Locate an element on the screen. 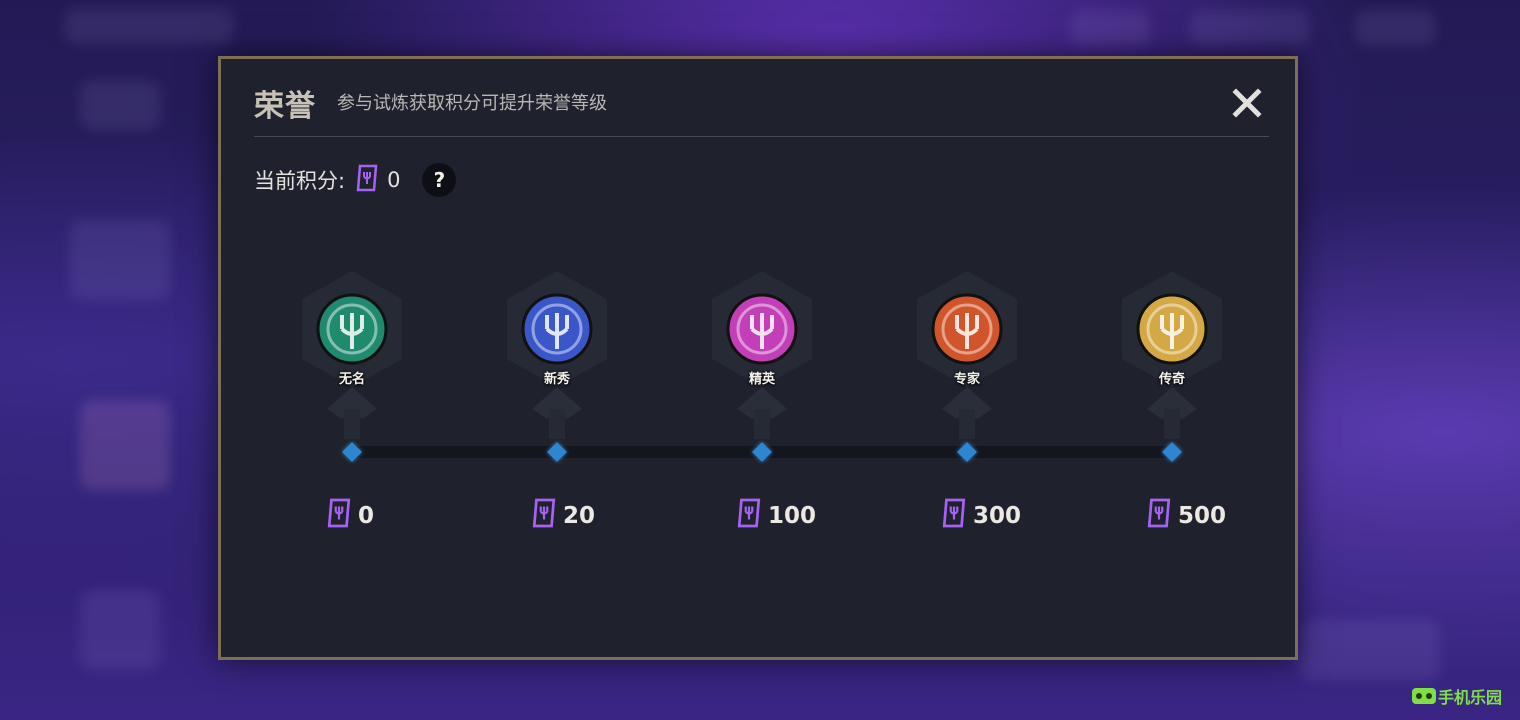 The height and width of the screenshot is (720, 1520). current-points-label: 当前积分: is located at coordinates (300, 181).